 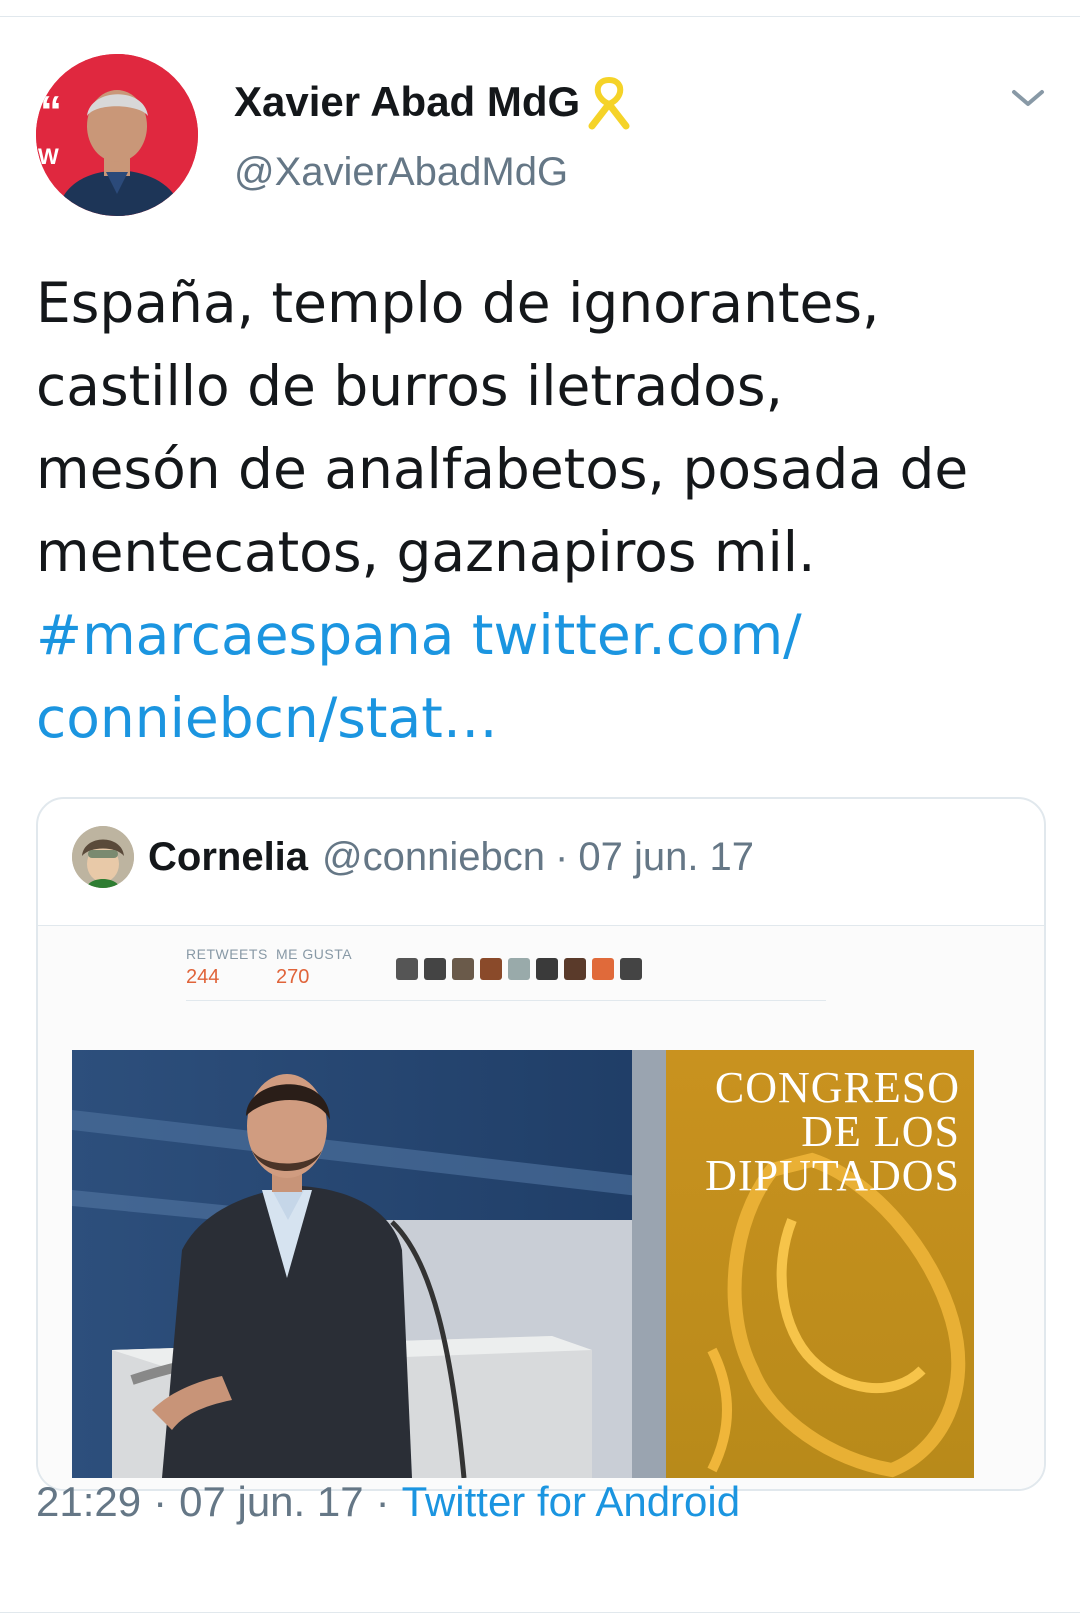 What do you see at coordinates (433, 857) in the screenshot?
I see `quoted-author-handle: @conniebcn` at bounding box center [433, 857].